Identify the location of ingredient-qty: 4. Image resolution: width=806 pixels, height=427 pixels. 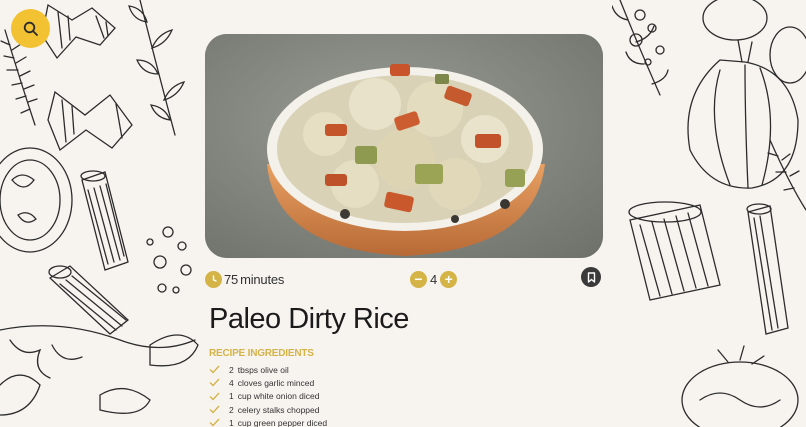
(231, 382).